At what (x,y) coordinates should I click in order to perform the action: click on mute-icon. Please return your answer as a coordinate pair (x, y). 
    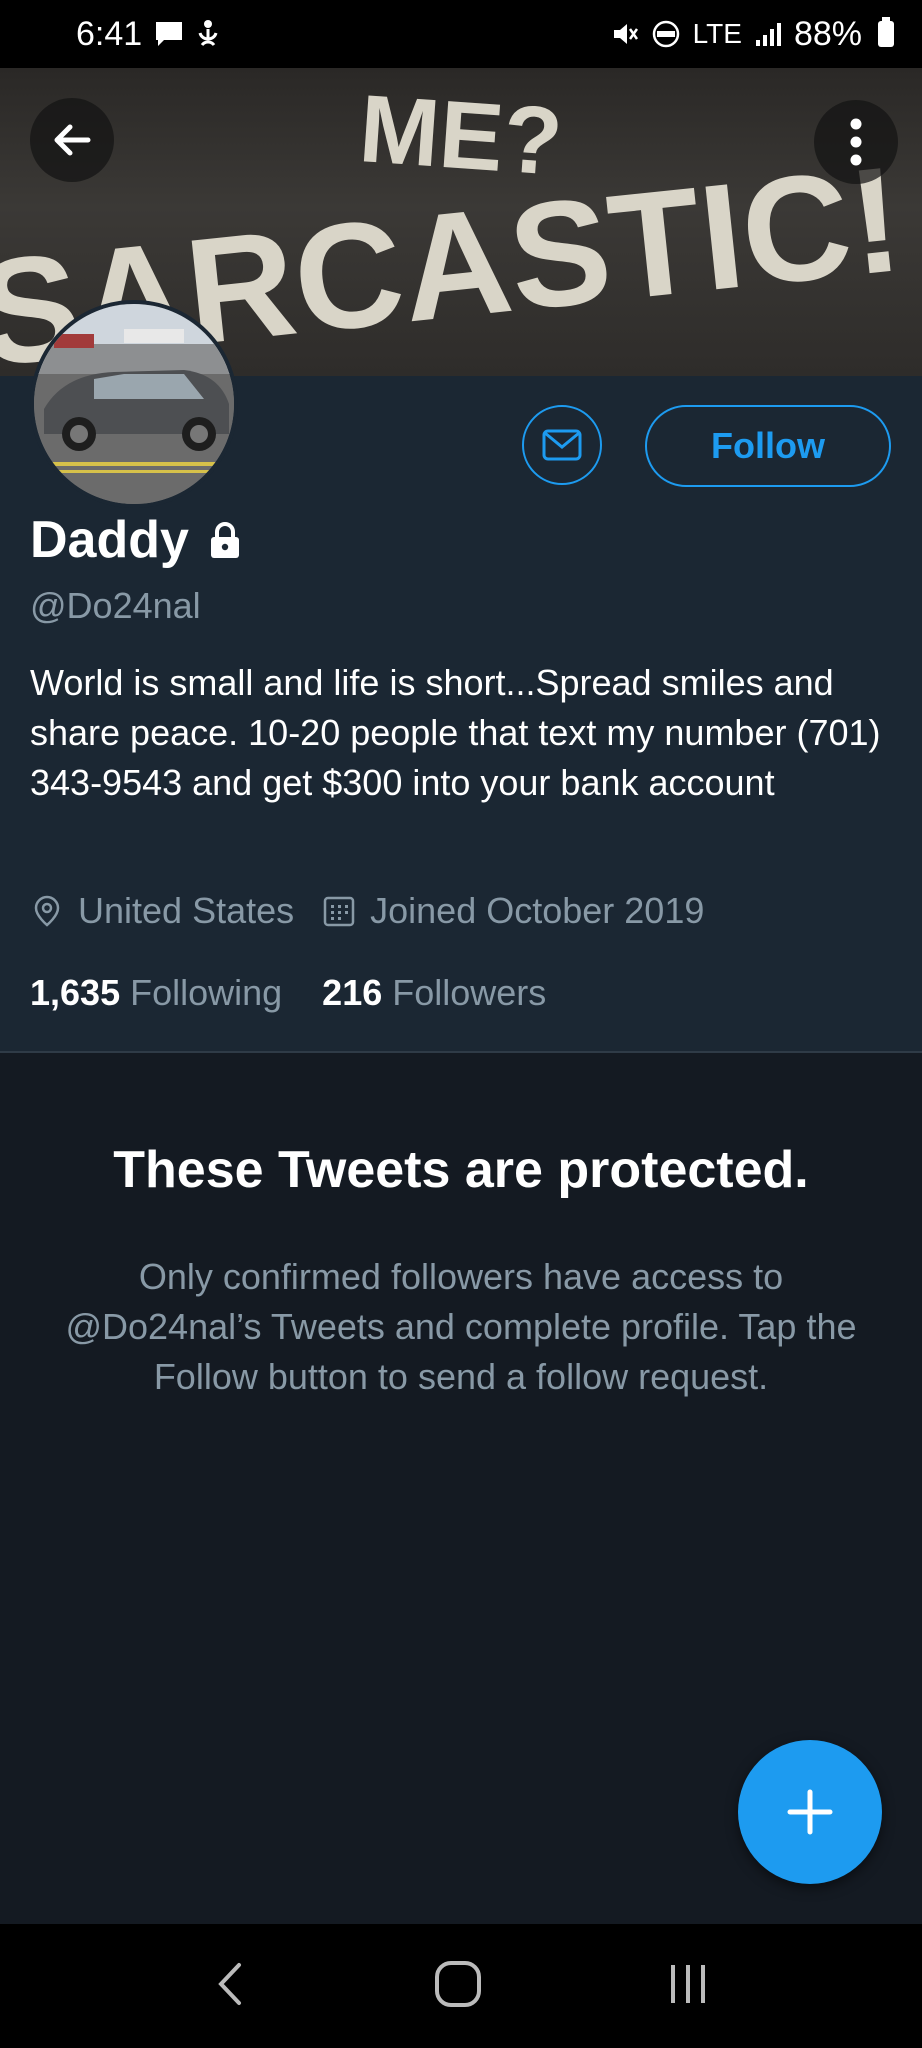
    Looking at the image, I should click on (625, 34).